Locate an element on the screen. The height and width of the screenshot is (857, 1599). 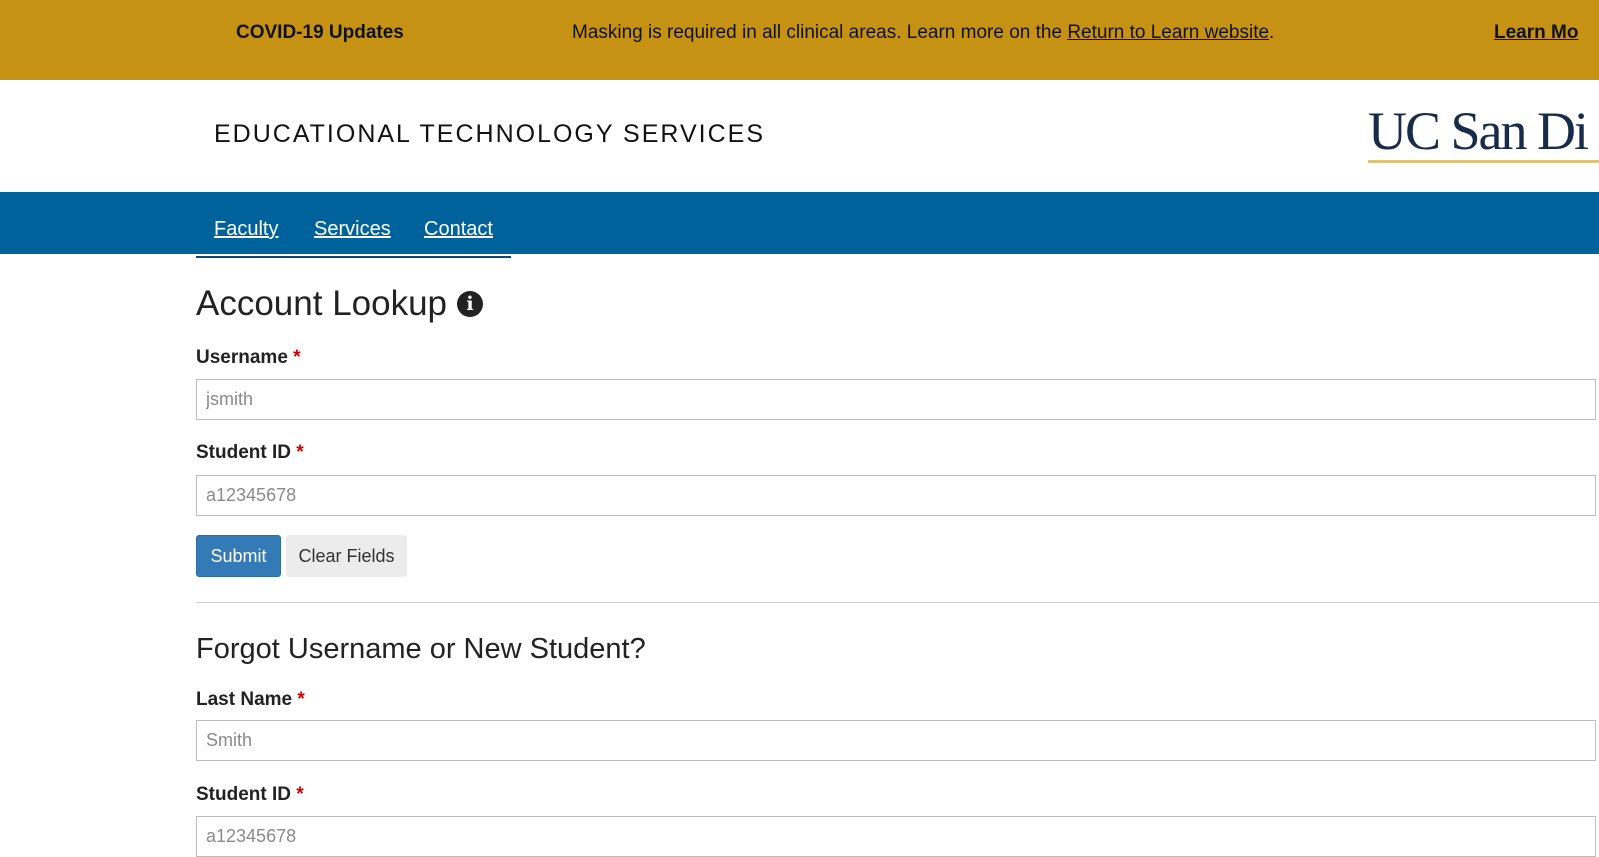
page-title-text: Account Lookup is located at coordinates (322, 303).